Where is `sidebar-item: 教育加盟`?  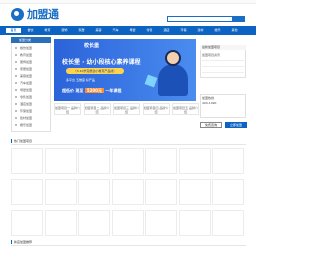 sidebar-item: 教育加盟 is located at coordinates (31, 55).